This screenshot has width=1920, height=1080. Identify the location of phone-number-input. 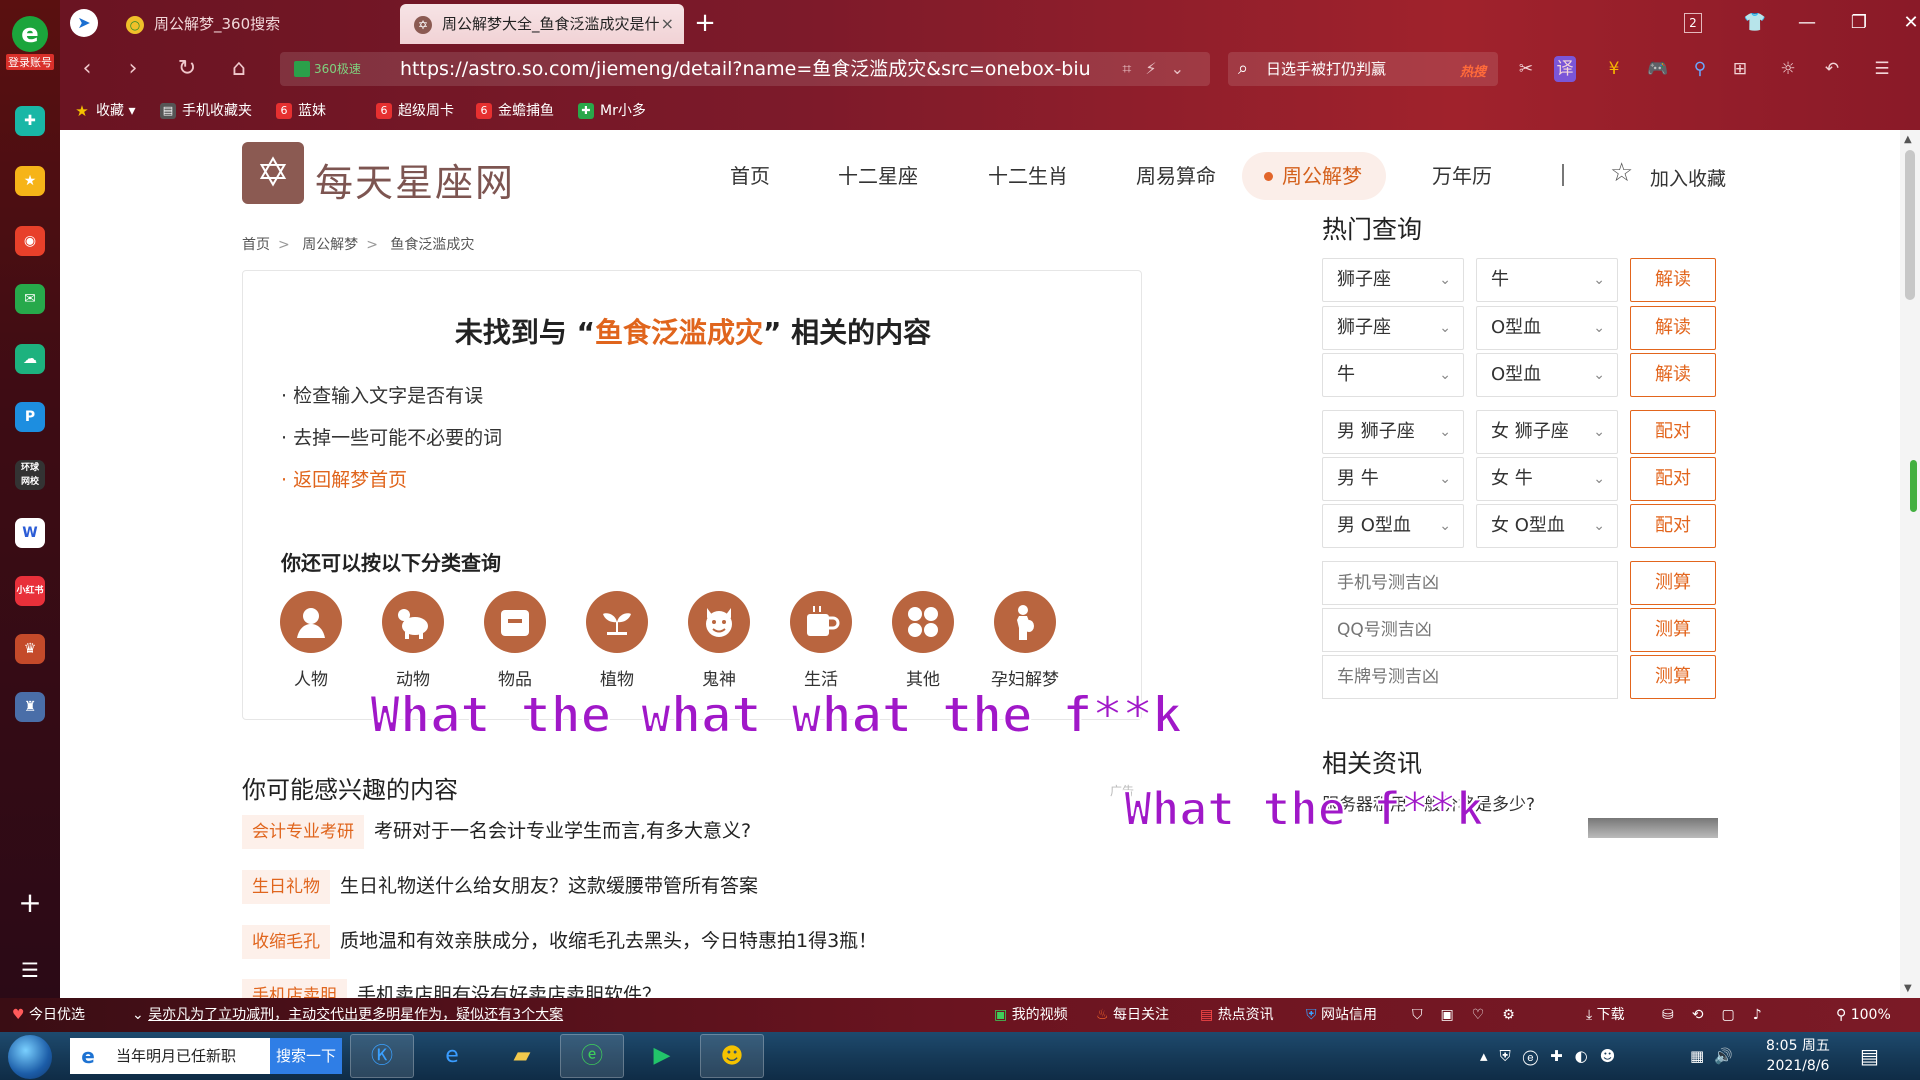
(1470, 583).